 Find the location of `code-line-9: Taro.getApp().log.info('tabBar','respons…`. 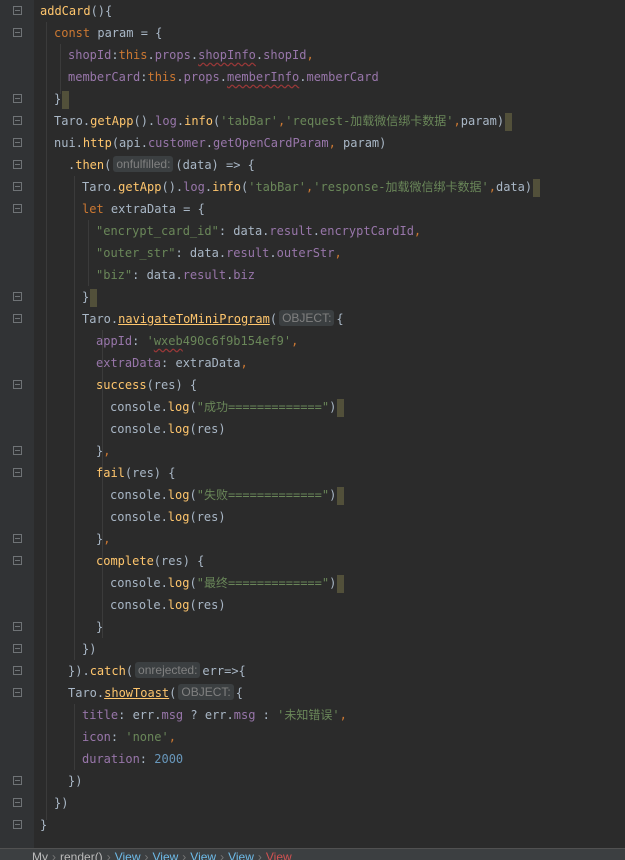

code-line-9: Taro.getApp().log.info('tabBar','respons… is located at coordinates (311, 187).